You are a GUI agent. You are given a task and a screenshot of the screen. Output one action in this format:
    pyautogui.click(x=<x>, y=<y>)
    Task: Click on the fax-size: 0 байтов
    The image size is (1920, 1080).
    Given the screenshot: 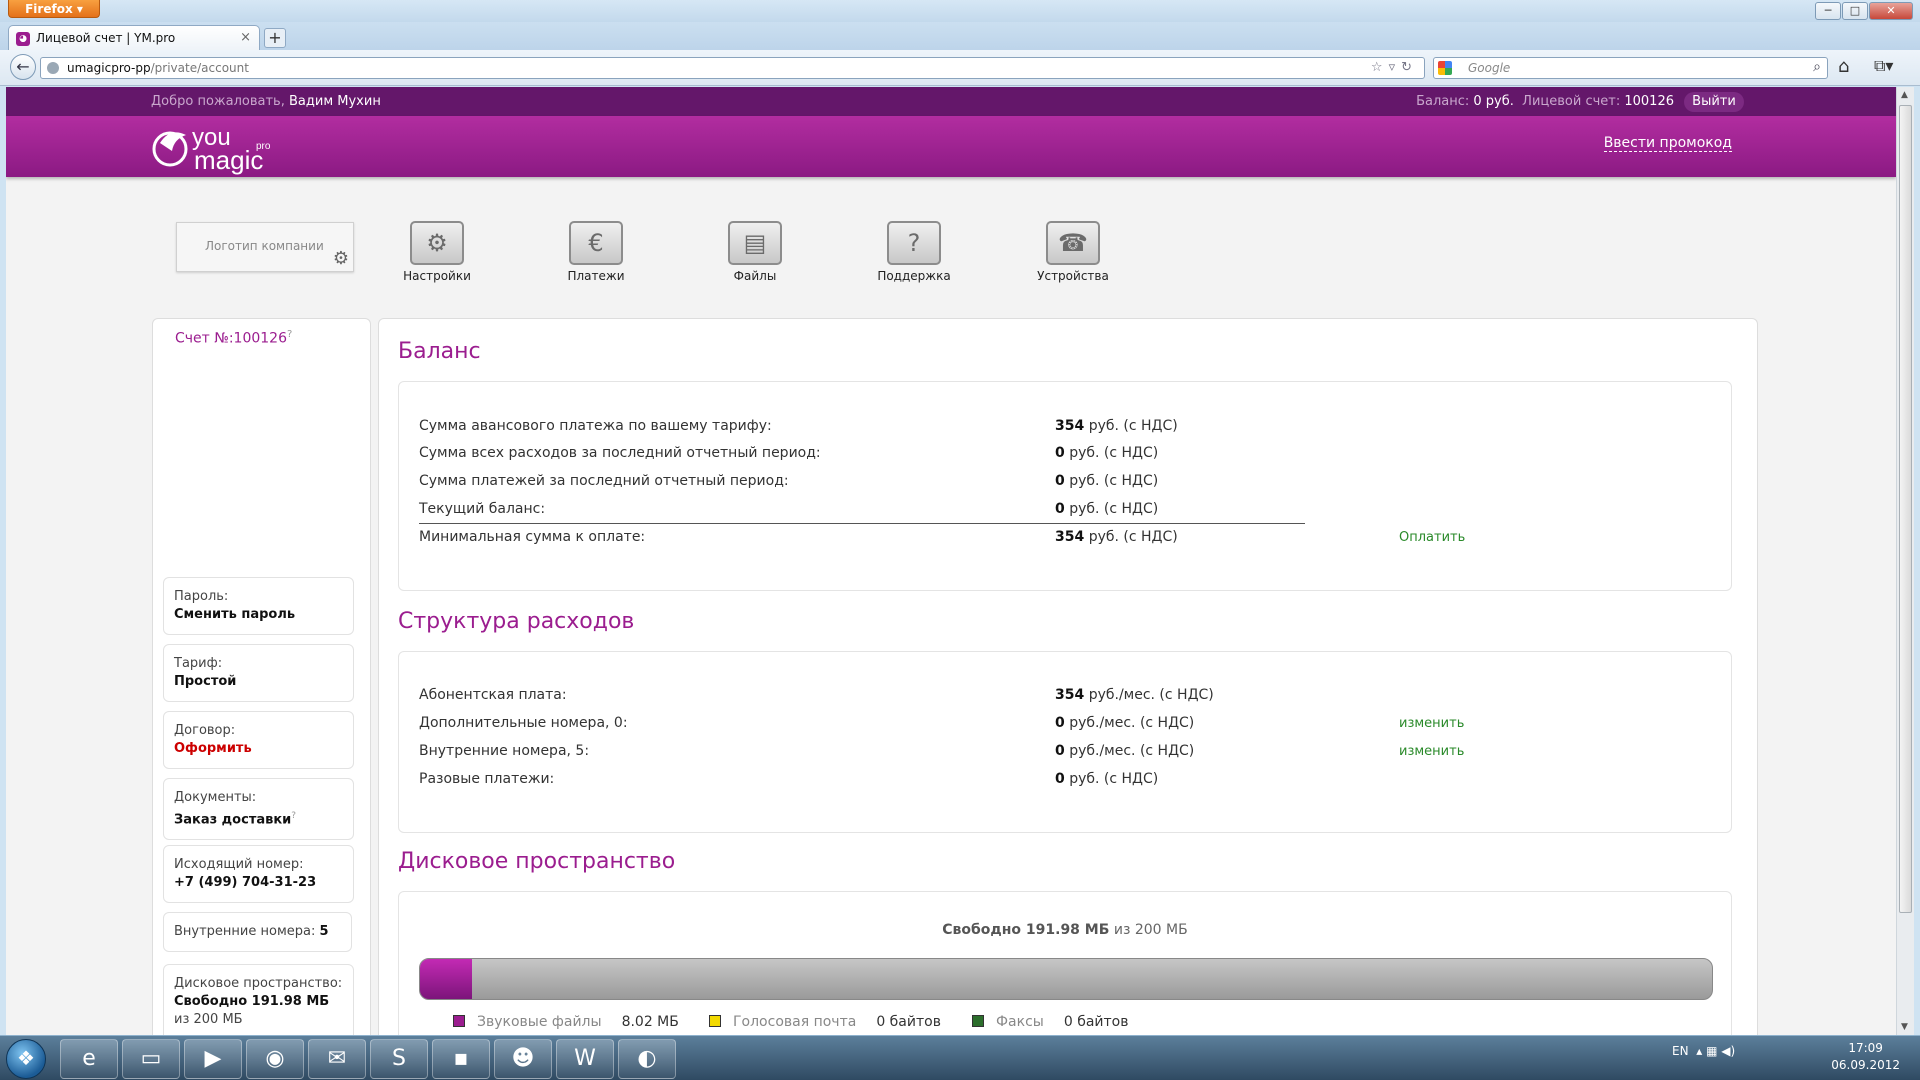 What is the action you would take?
    pyautogui.click(x=1096, y=1022)
    